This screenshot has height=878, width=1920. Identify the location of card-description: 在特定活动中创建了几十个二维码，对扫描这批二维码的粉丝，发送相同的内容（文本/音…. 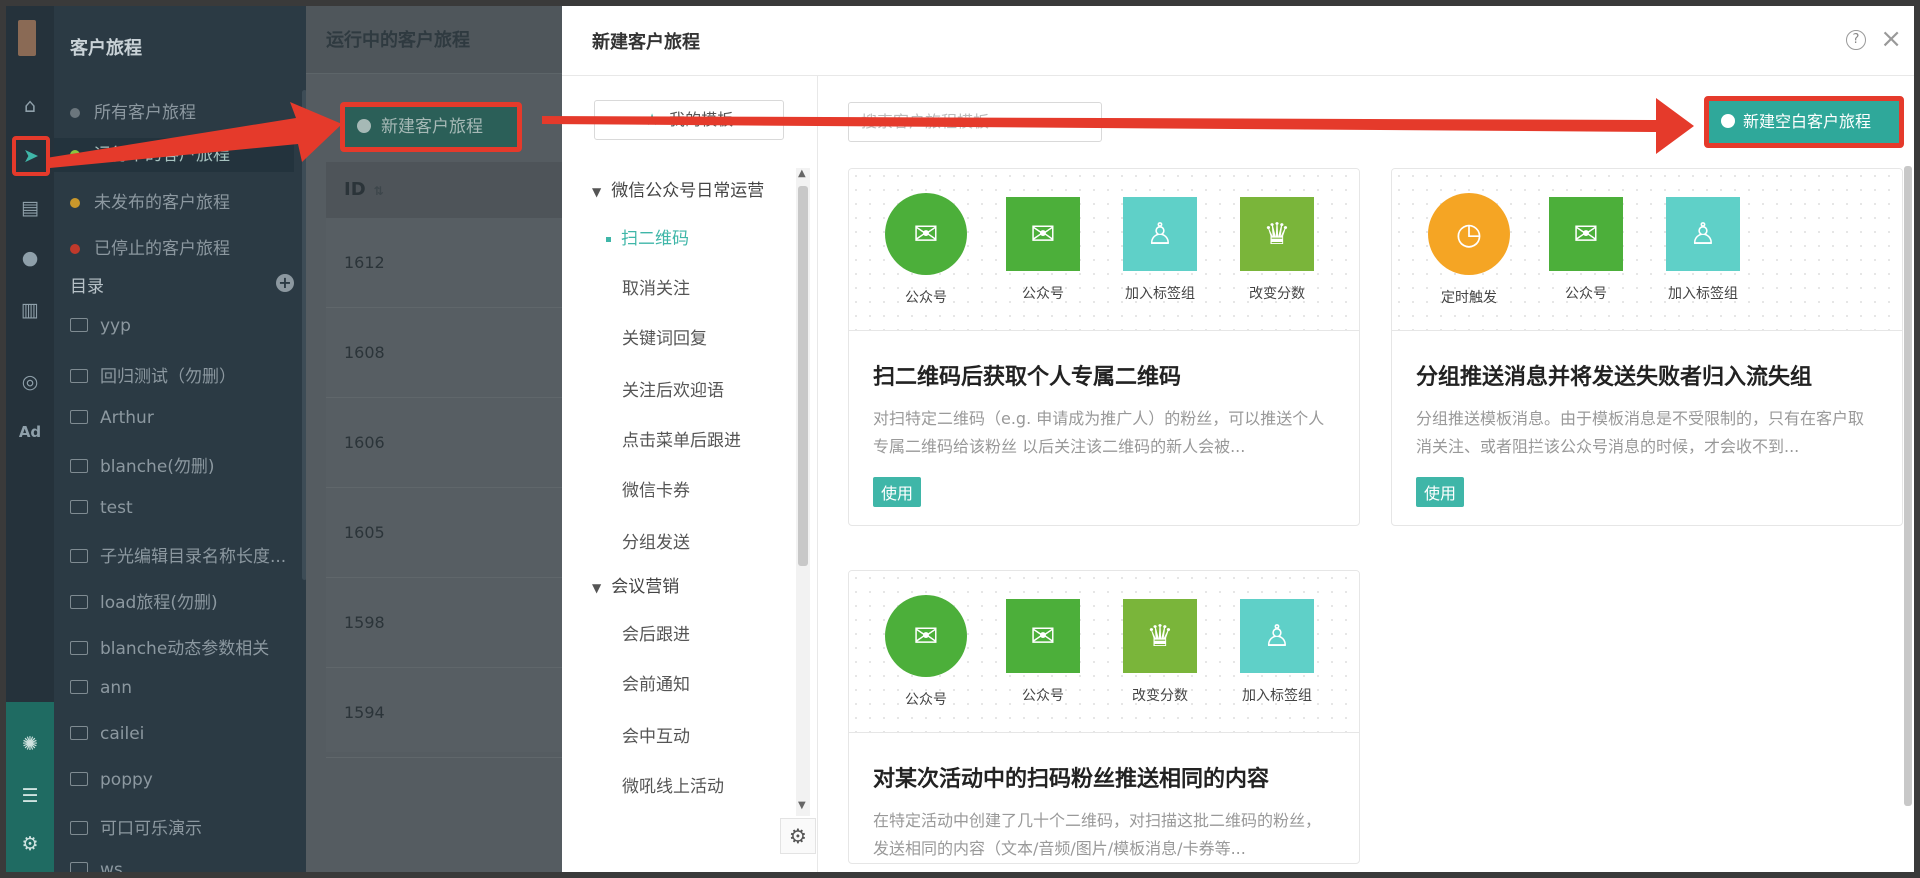
(1097, 834).